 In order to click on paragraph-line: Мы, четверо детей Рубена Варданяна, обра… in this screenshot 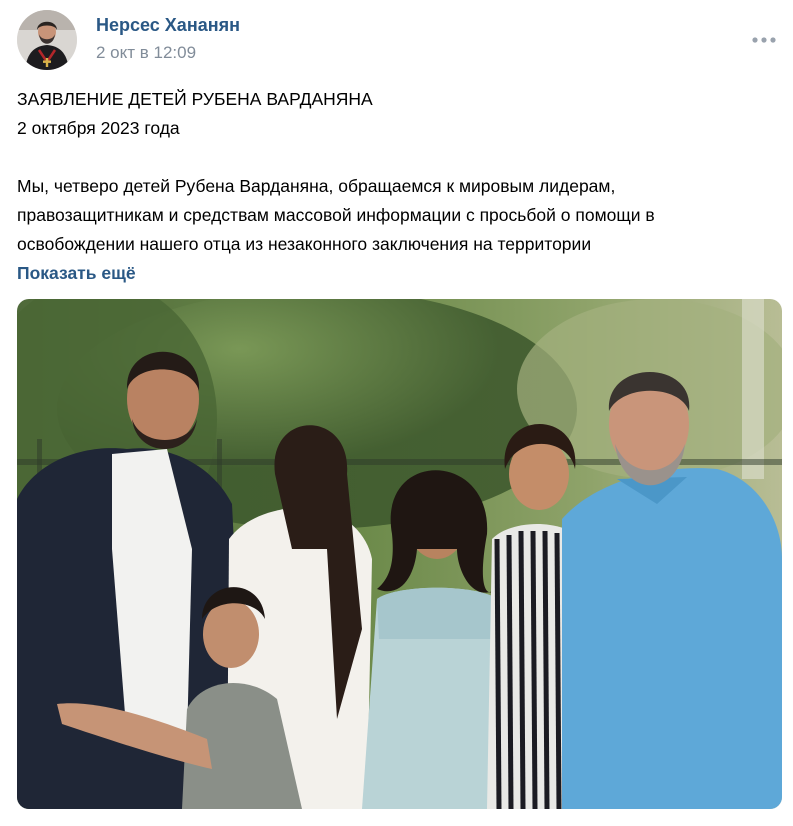, I will do `click(316, 186)`.